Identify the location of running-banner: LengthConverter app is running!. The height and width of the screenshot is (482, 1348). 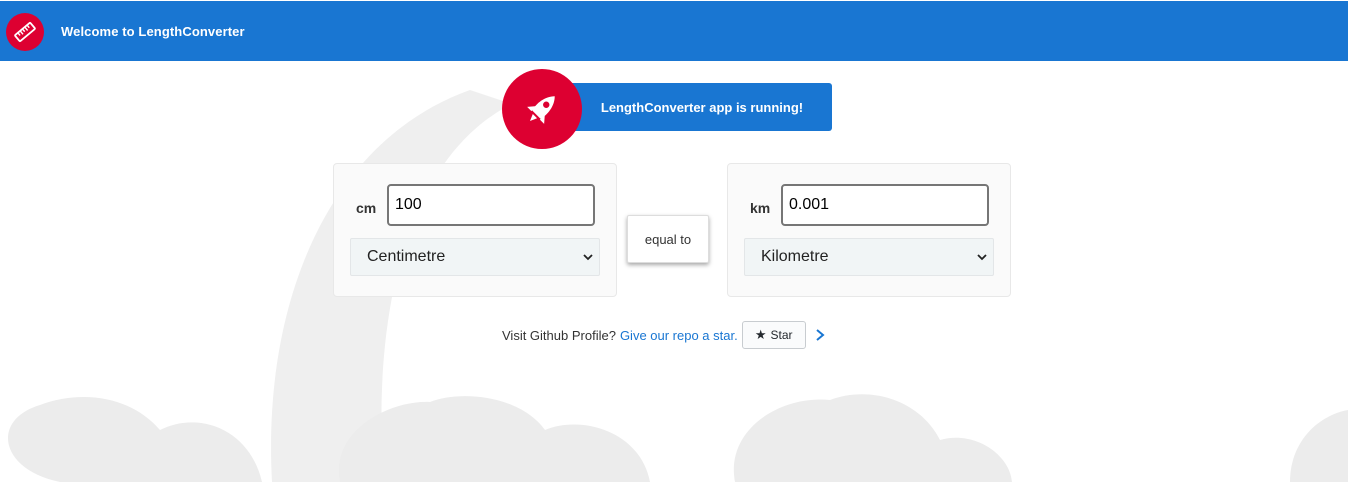
(697, 107).